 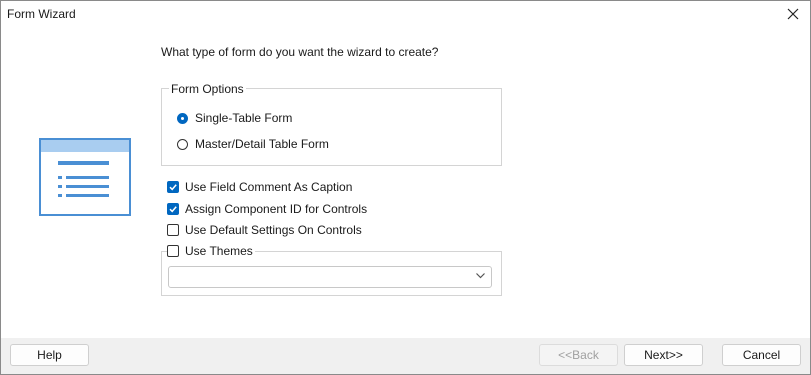 I want to click on radio-button-selected, so click(x=182, y=118).